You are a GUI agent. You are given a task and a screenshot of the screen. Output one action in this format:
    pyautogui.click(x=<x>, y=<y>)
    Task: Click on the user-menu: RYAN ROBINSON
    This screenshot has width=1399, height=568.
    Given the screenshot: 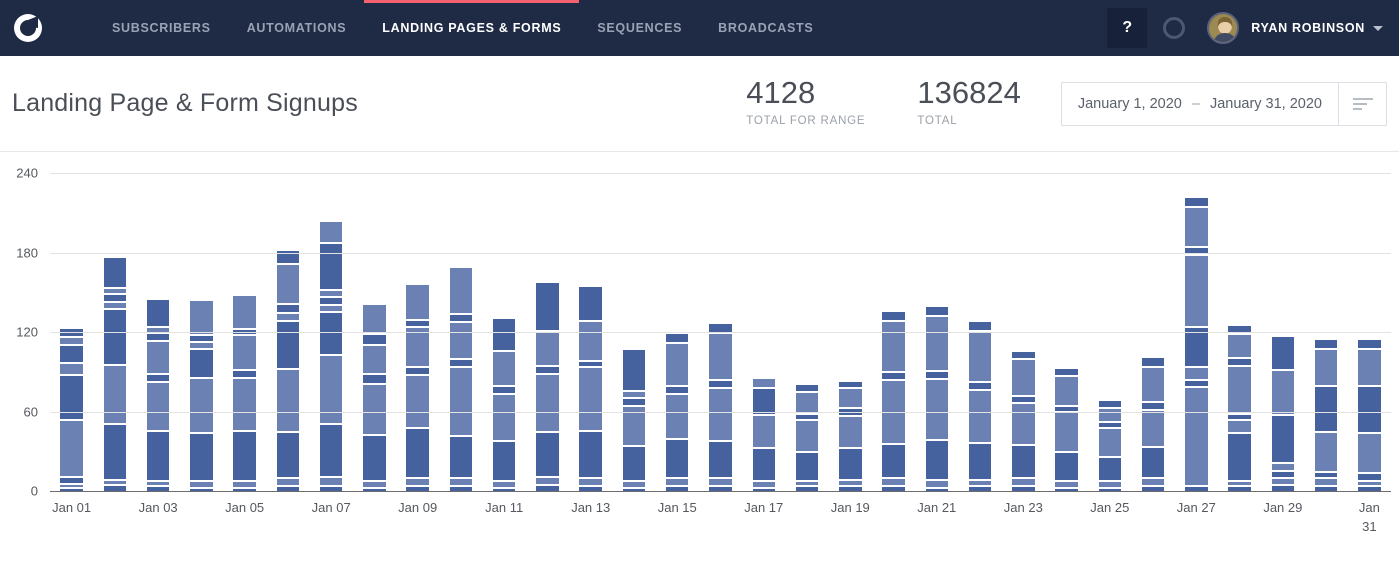 What is the action you would take?
    pyautogui.click(x=1303, y=28)
    